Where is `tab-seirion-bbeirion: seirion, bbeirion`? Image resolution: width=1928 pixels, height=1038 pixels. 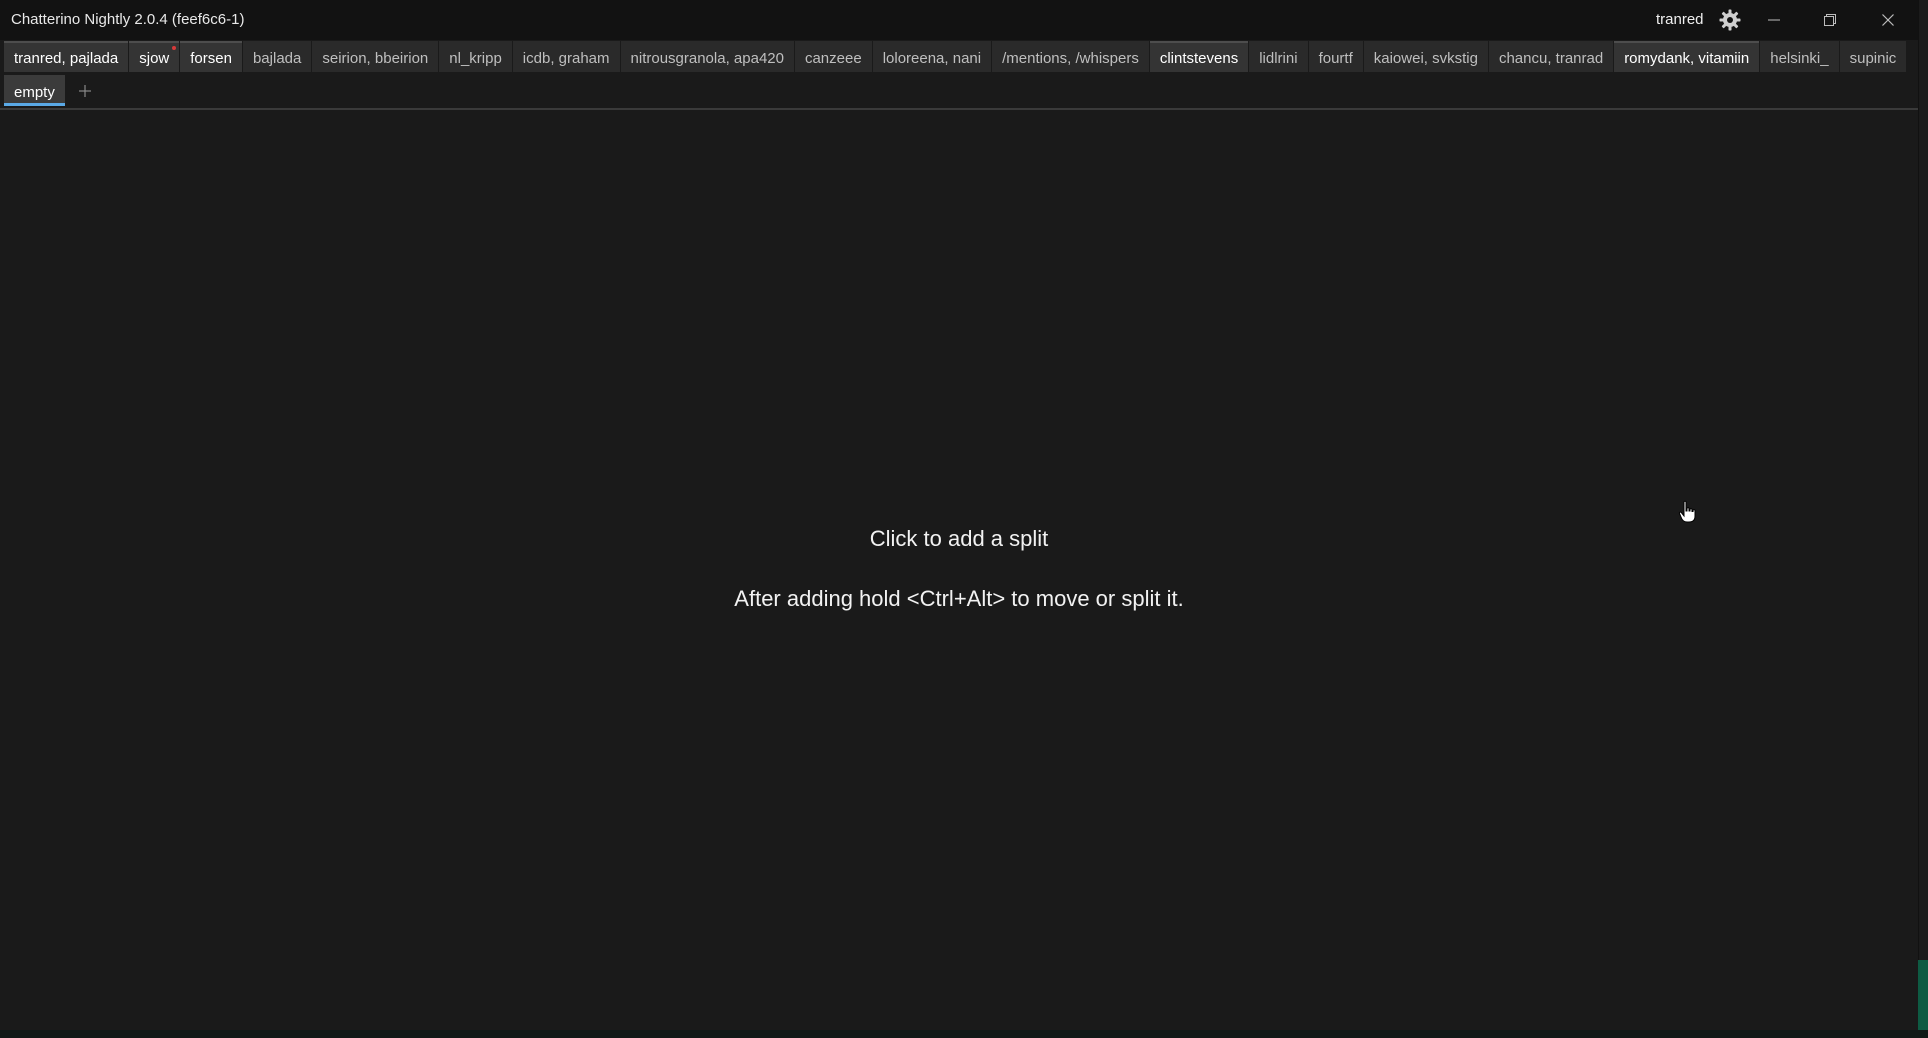 tab-seirion-bbeirion: seirion, bbeirion is located at coordinates (375, 56).